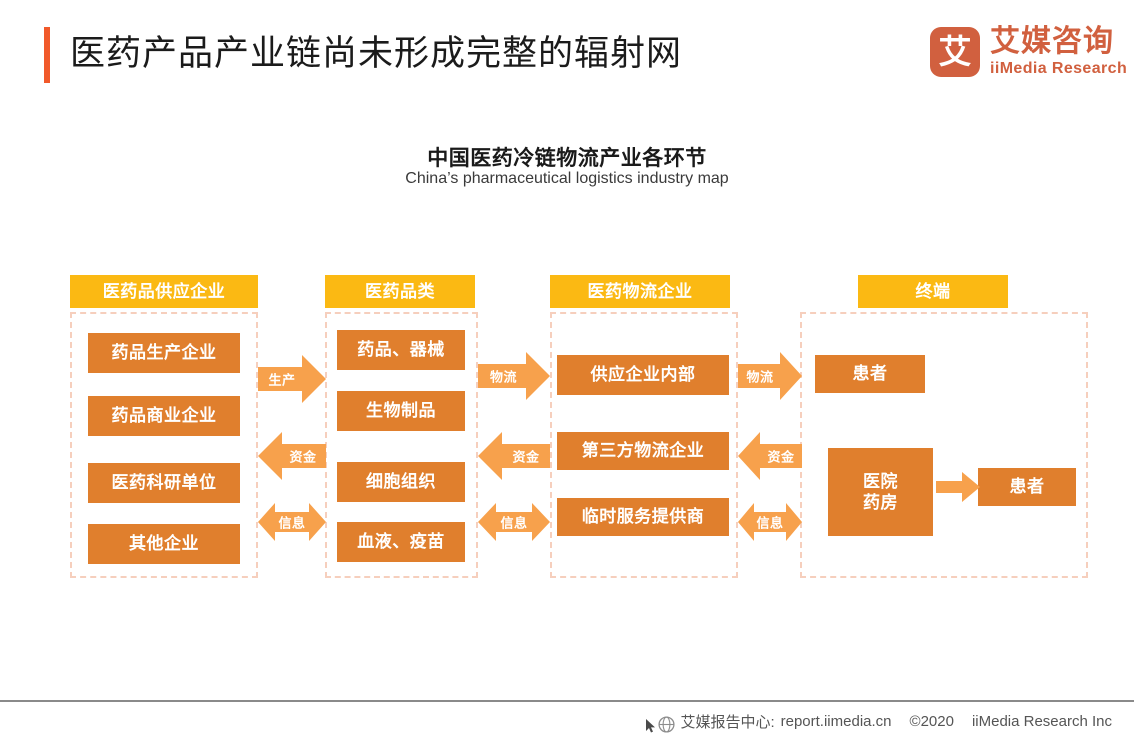 This screenshot has height=738, width=1134. Describe the element at coordinates (400, 291) in the screenshot. I see `column-header-product-category: 医药品类` at that location.